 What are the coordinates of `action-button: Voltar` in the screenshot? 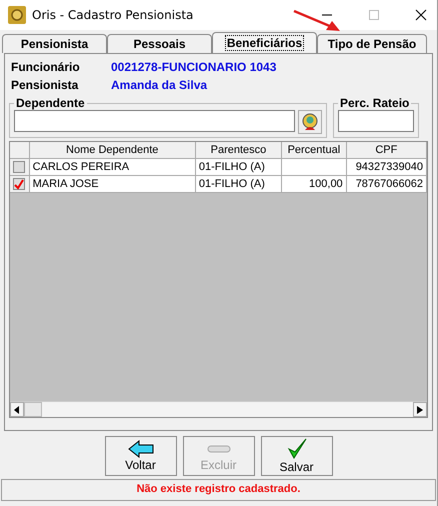 It's located at (140, 456).